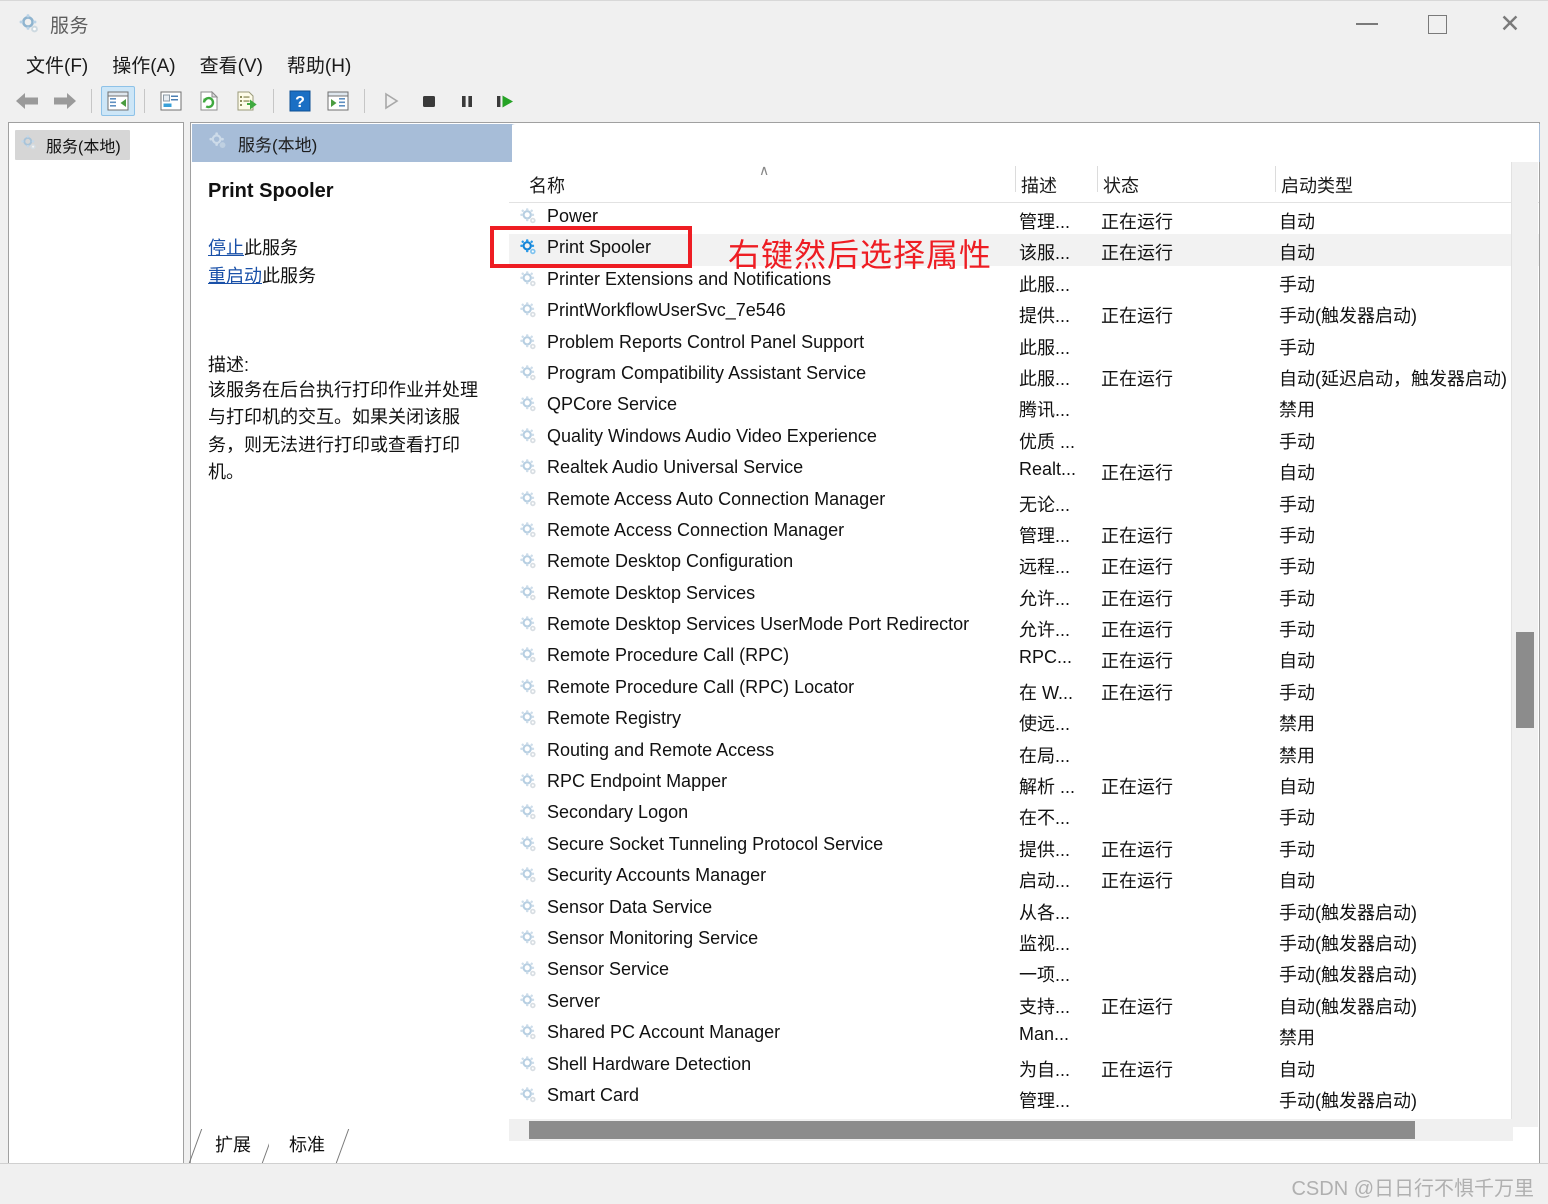  Describe the element at coordinates (391, 101) in the screenshot. I see `start-service-icon` at that location.